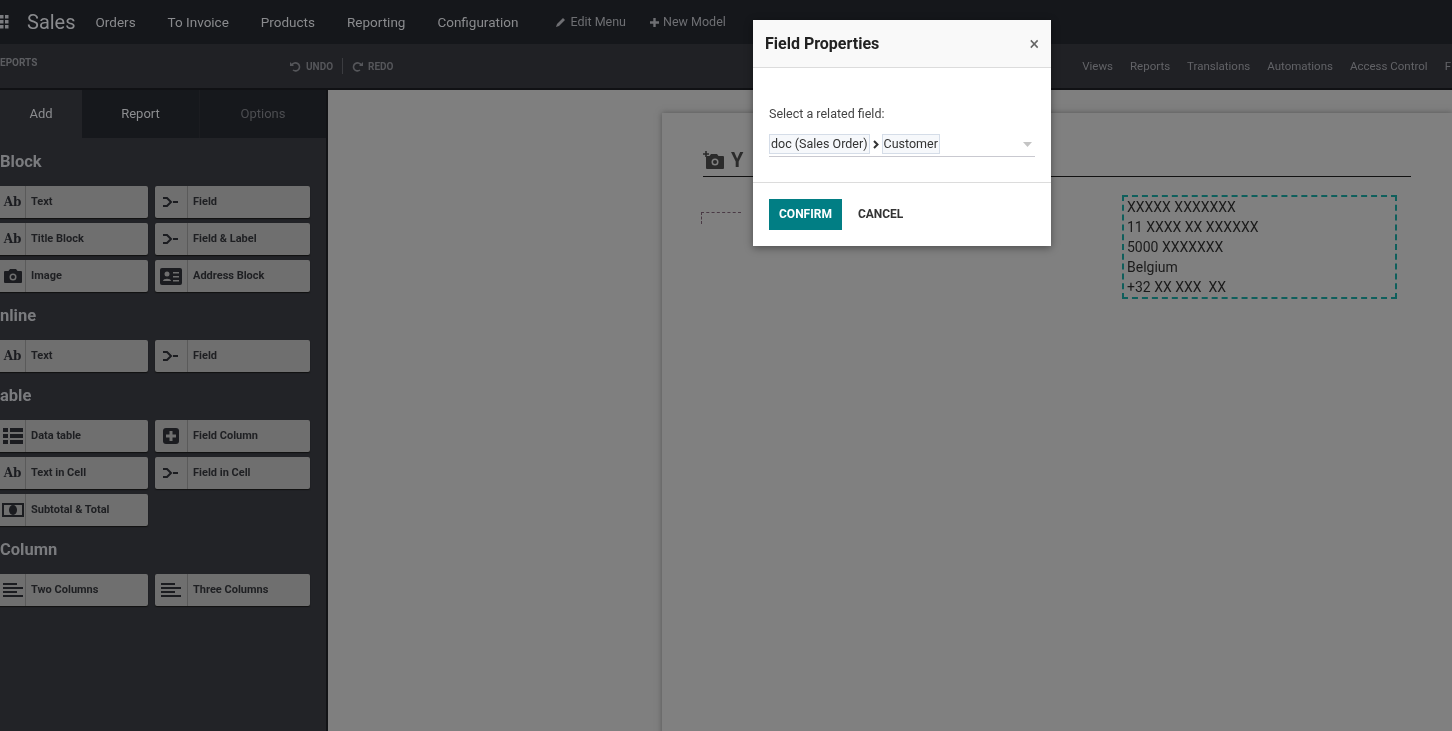 Image resolution: width=1452 pixels, height=731 pixels. Describe the element at coordinates (12, 510) in the screenshot. I see `banknote-icon` at that location.